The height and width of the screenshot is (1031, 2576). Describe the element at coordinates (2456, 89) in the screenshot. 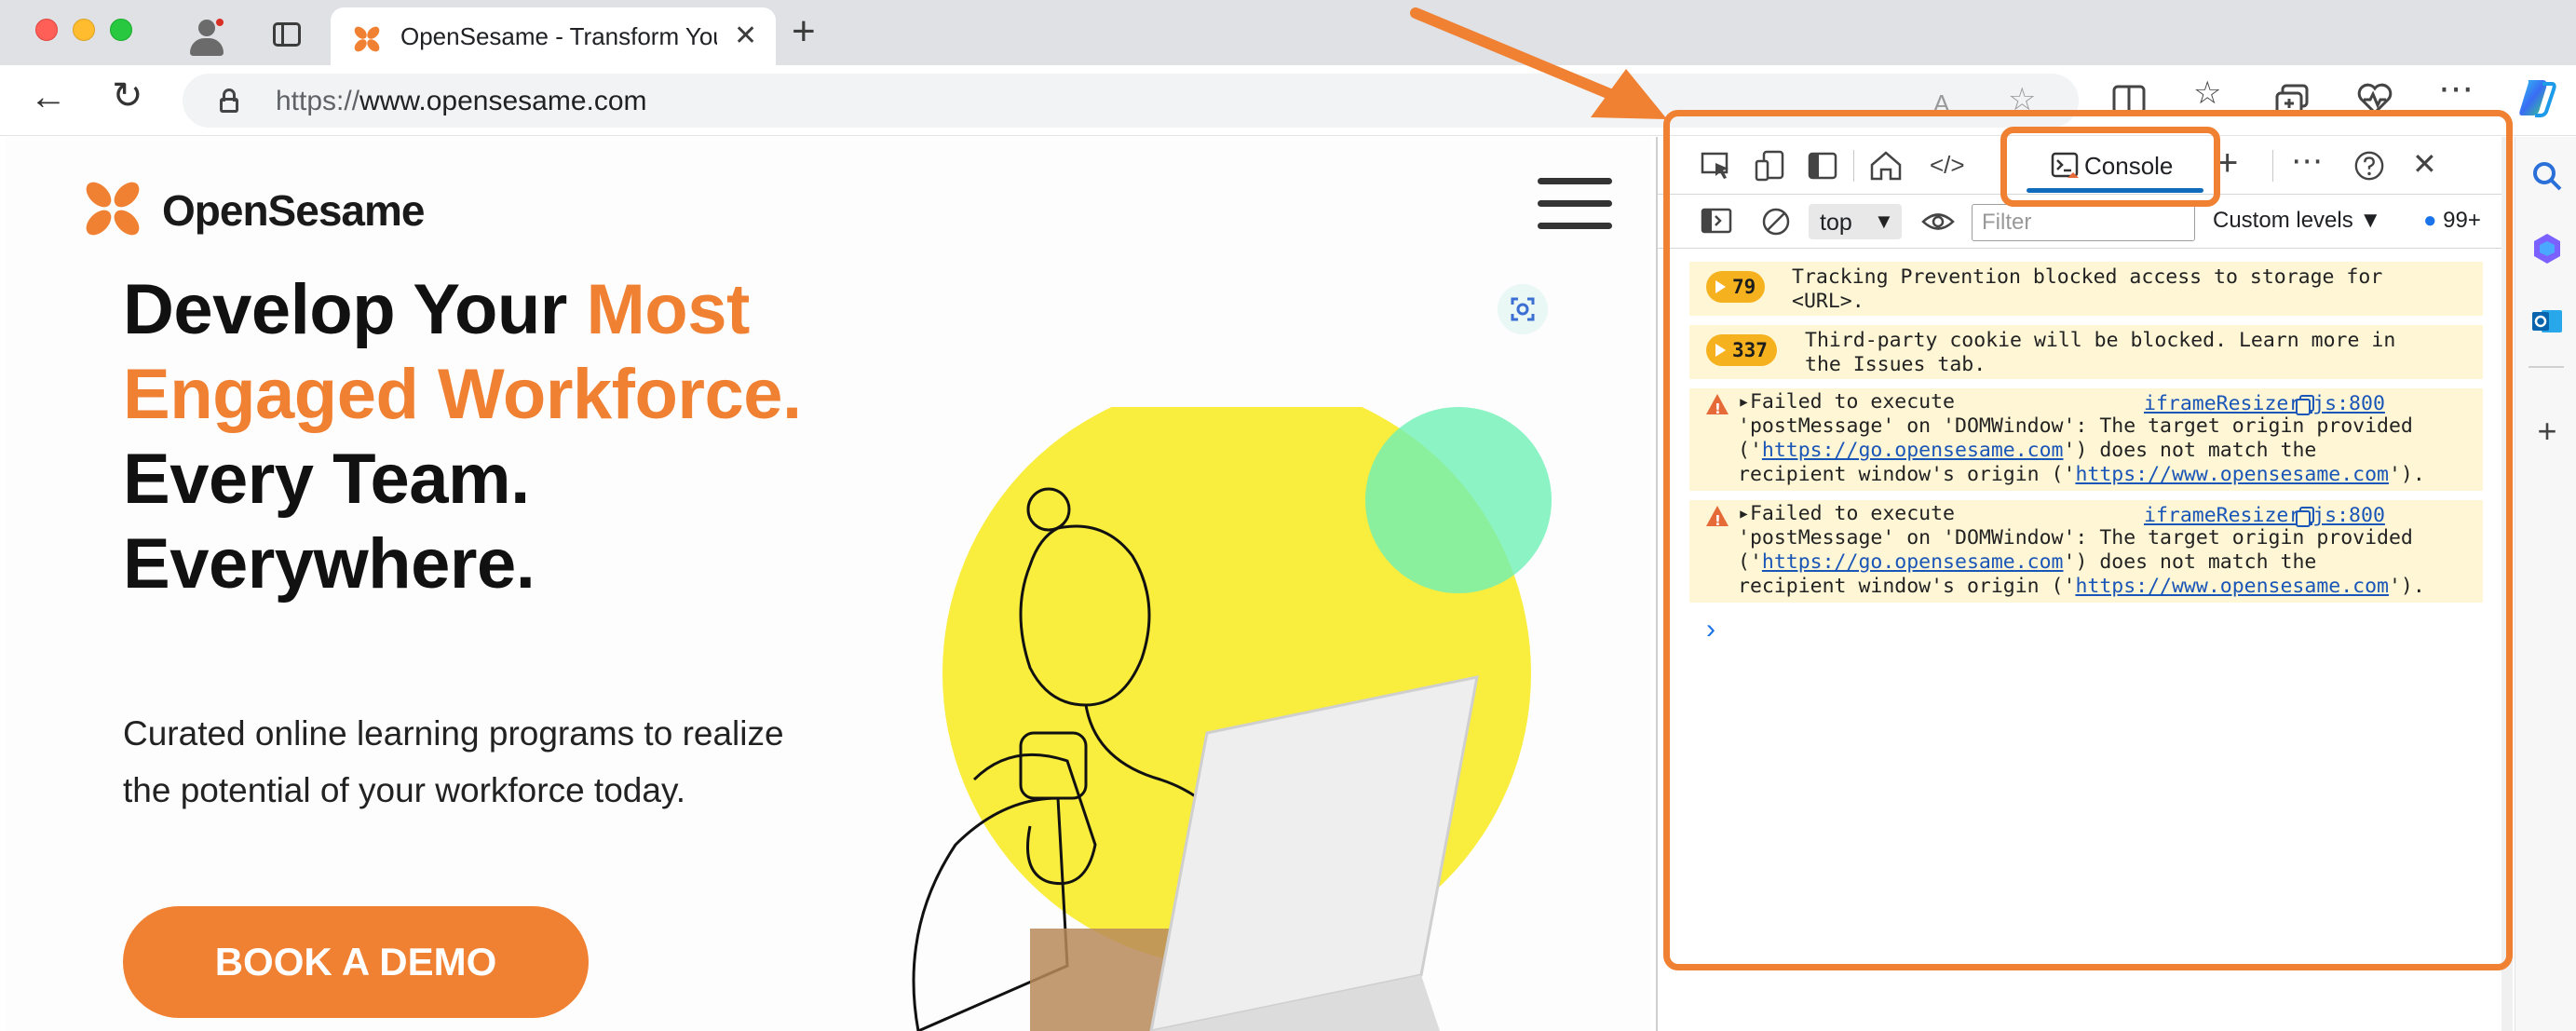

I see `more-icon: ⋯` at that location.